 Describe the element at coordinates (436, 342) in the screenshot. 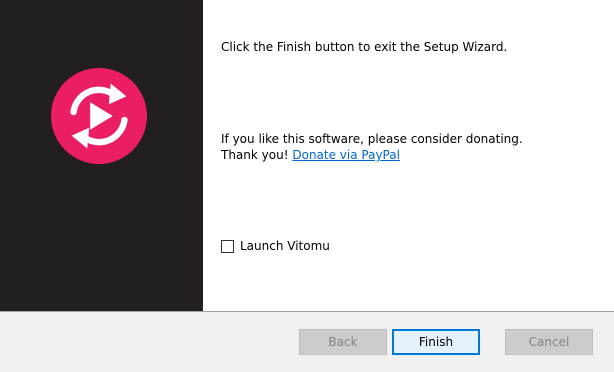

I see `finish-button: Finish` at that location.